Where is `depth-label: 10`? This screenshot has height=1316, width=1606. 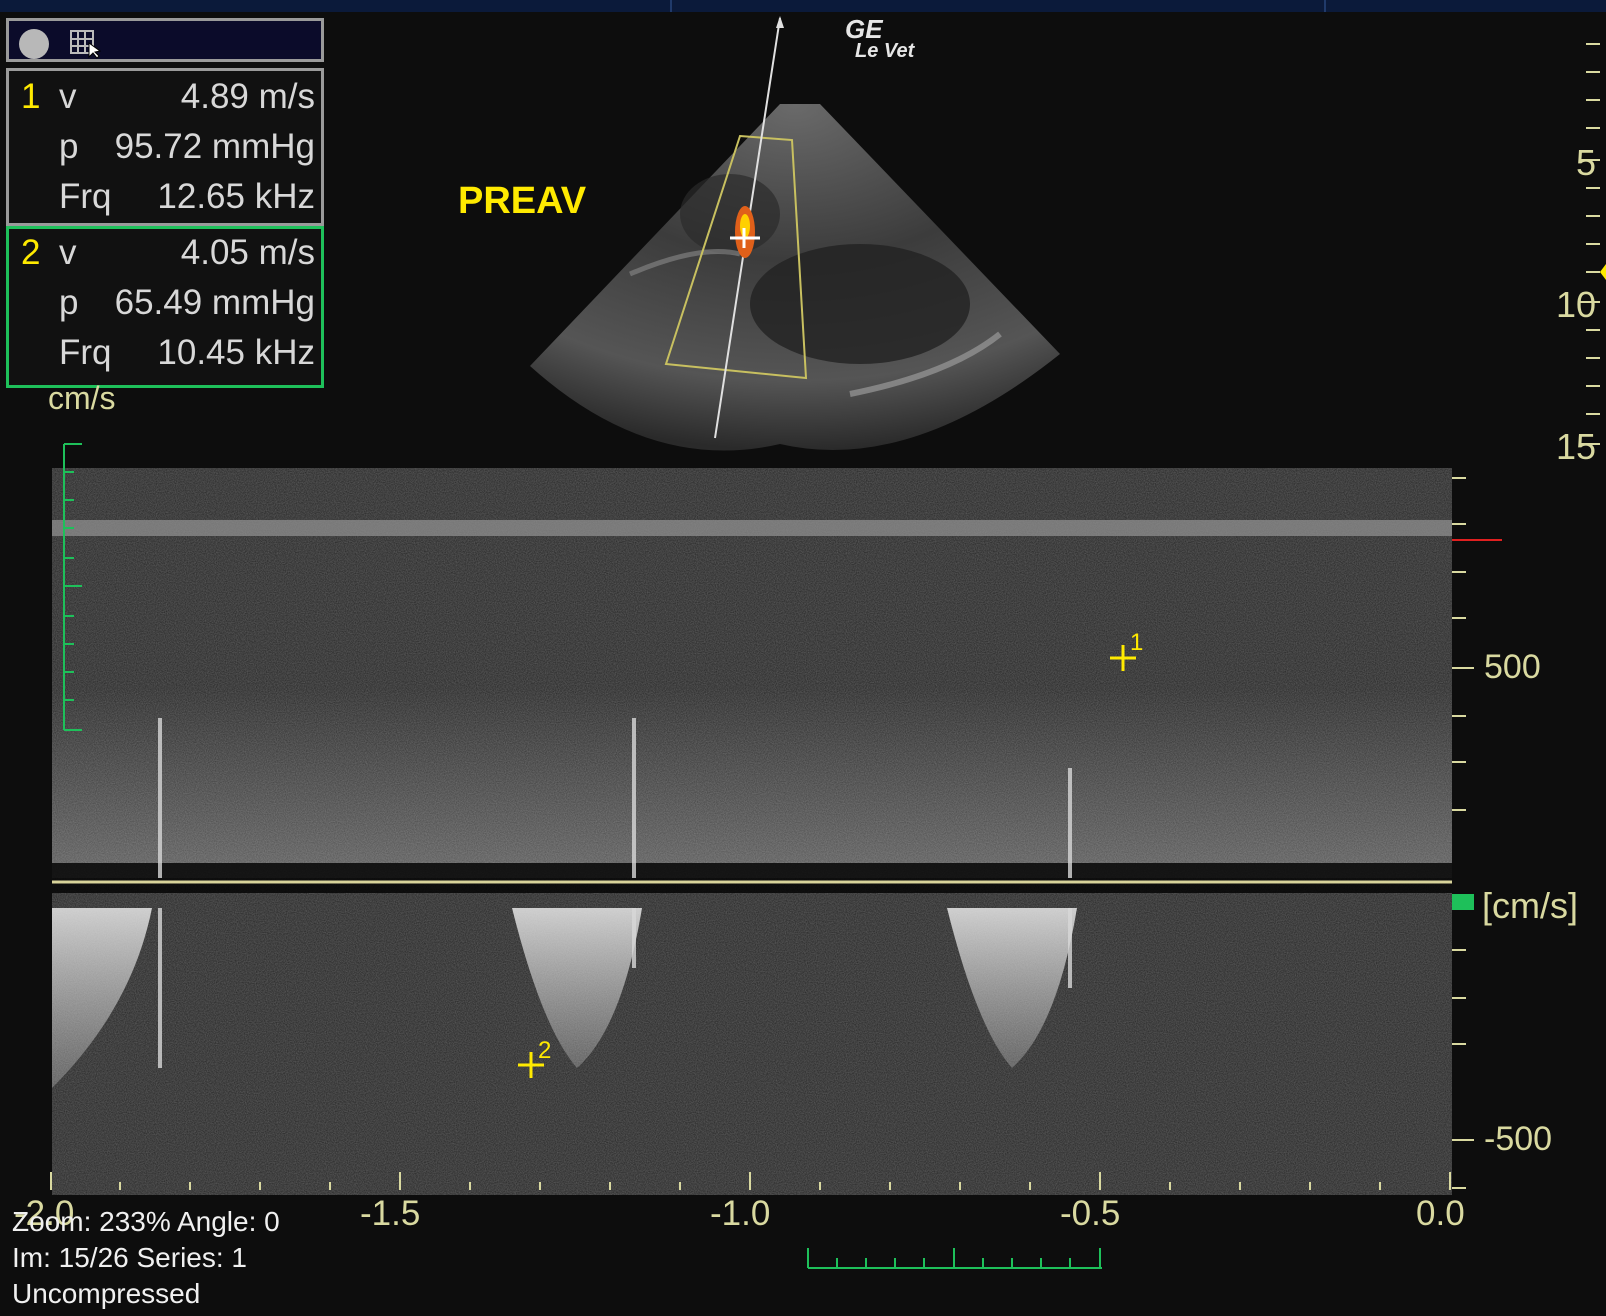
depth-label: 10 is located at coordinates (1575, 304).